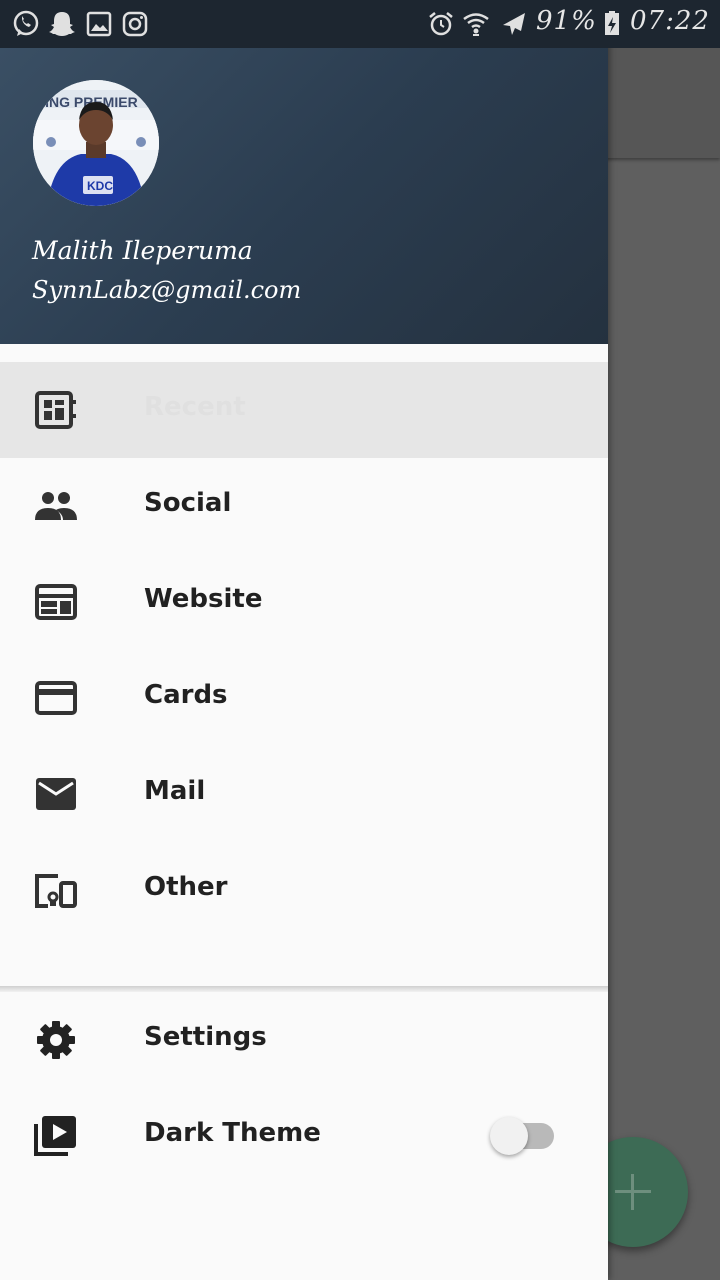  What do you see at coordinates (509, 1136) in the screenshot?
I see `toggle-thumb` at bounding box center [509, 1136].